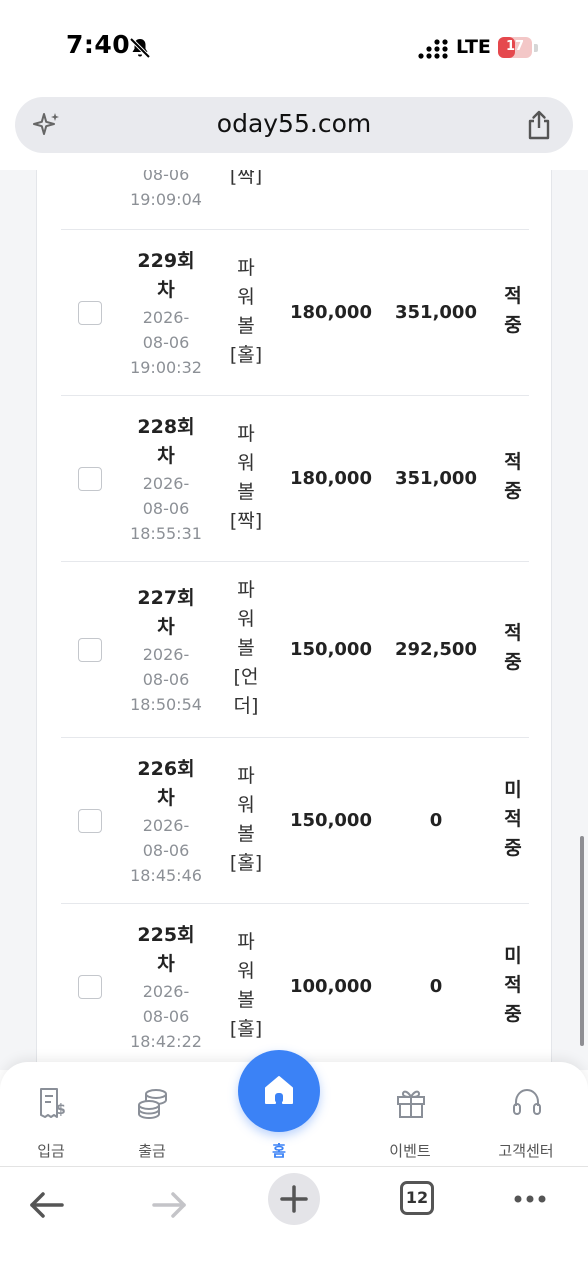 The image size is (588, 1280). What do you see at coordinates (539, 125) in the screenshot?
I see `share-icon` at bounding box center [539, 125].